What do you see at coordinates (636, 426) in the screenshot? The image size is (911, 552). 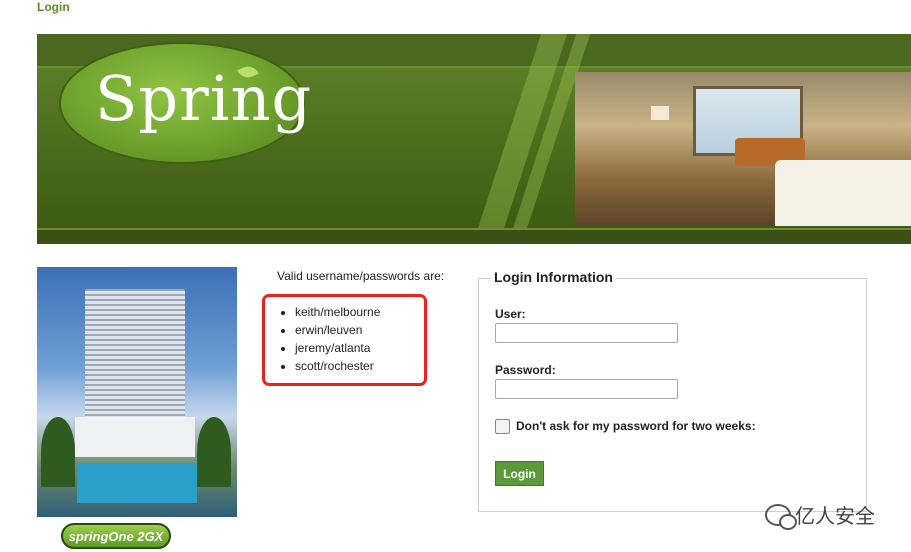 I see `remember-me-label: Don't ask for my password for two weeks:` at bounding box center [636, 426].